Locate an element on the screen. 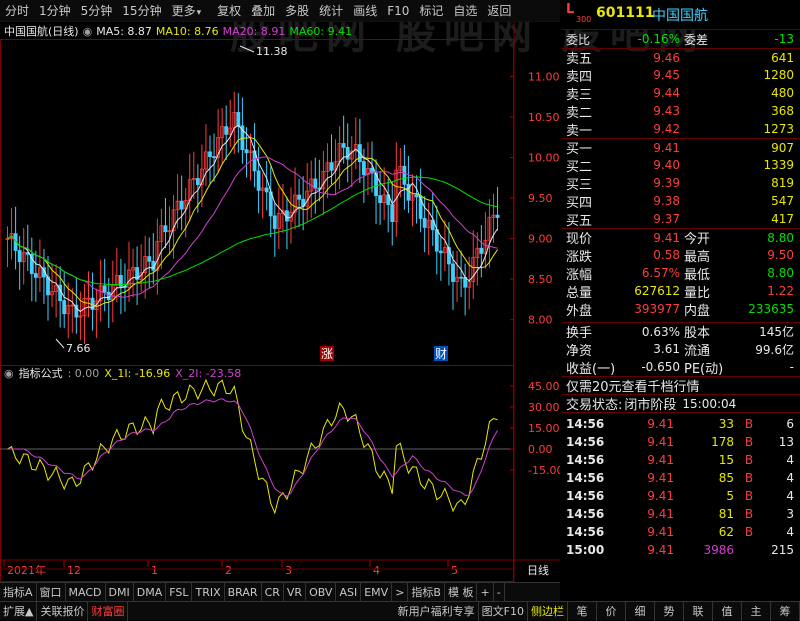 This screenshot has height=621, width=800. toolbar-item-10: F10 is located at coordinates (398, 11).